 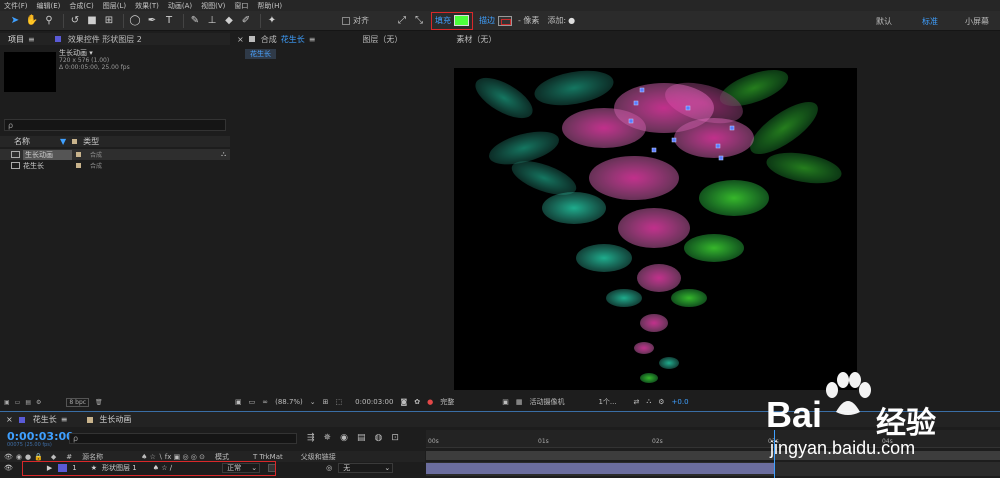 I want to click on roto-brush-tool-icon: ✐, so click(x=246, y=21).